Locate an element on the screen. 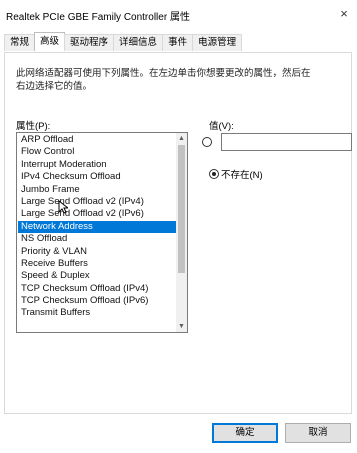  property-item-selected: Network Address is located at coordinates (97, 227).